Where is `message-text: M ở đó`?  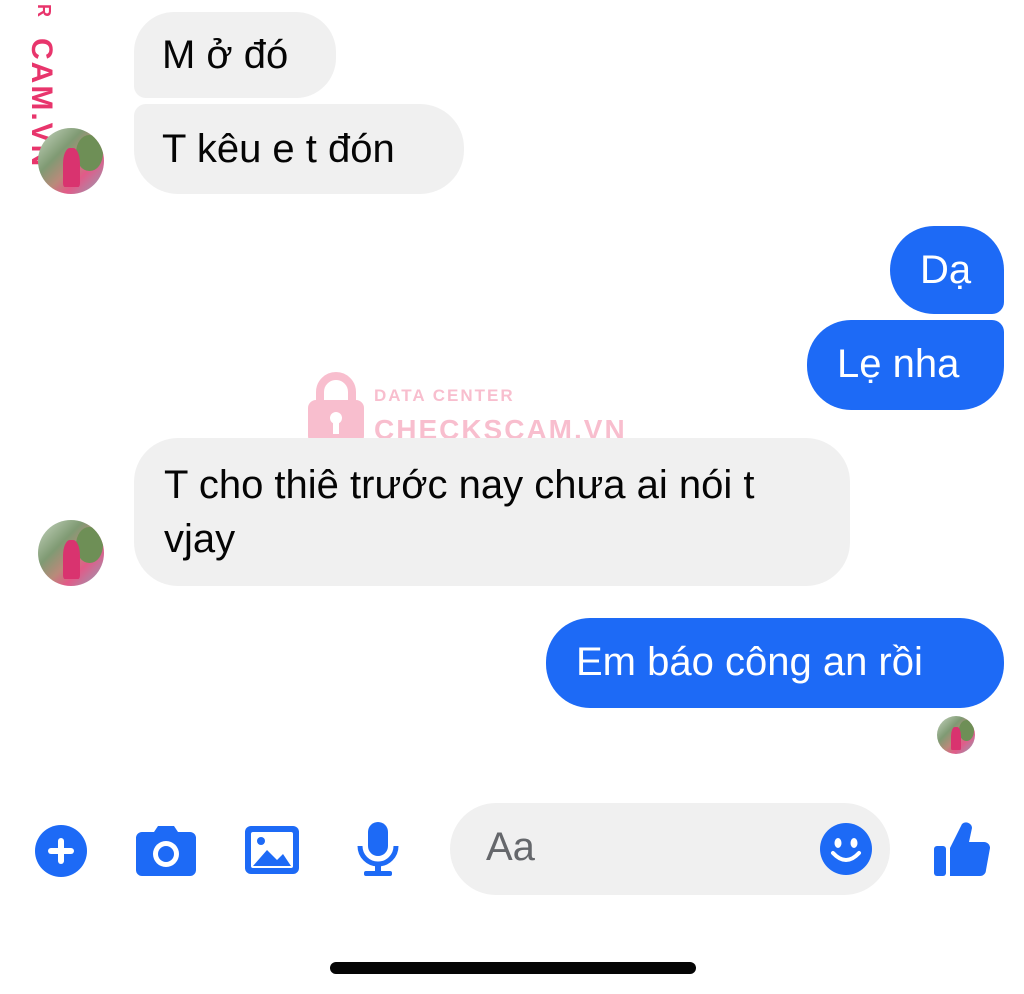
message-text: M ở đó is located at coordinates (225, 55).